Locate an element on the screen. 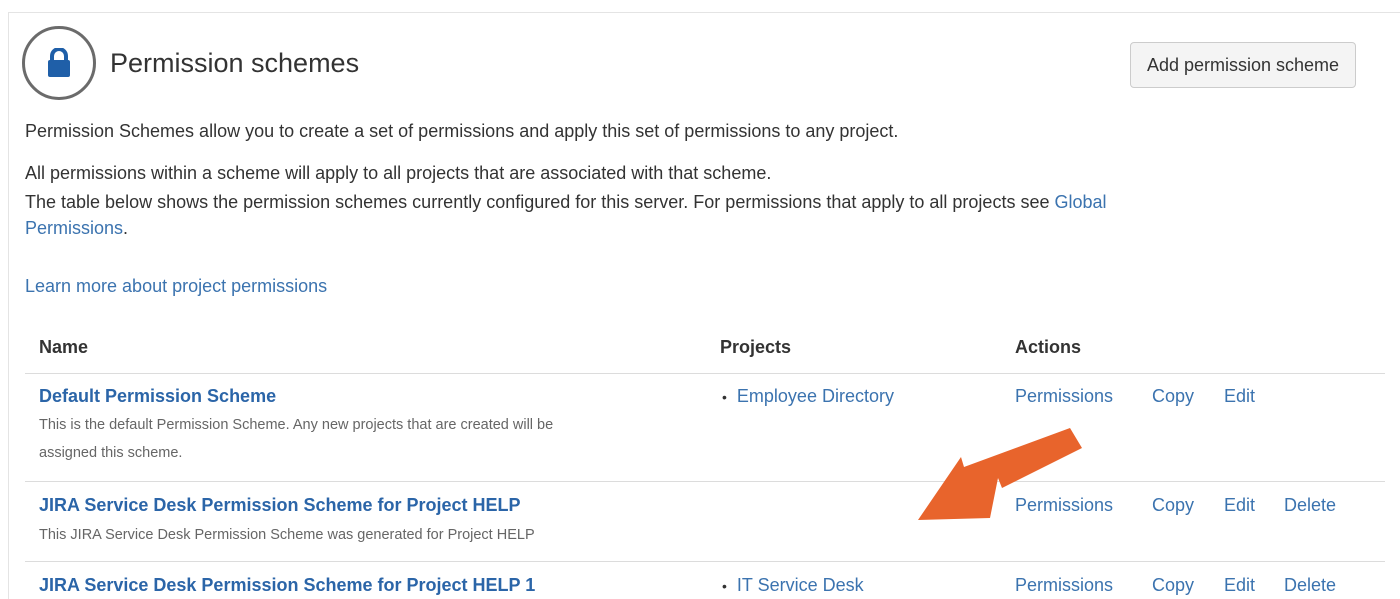 This screenshot has height=599, width=1400. arrow-annotation is located at coordinates (1000, 474).